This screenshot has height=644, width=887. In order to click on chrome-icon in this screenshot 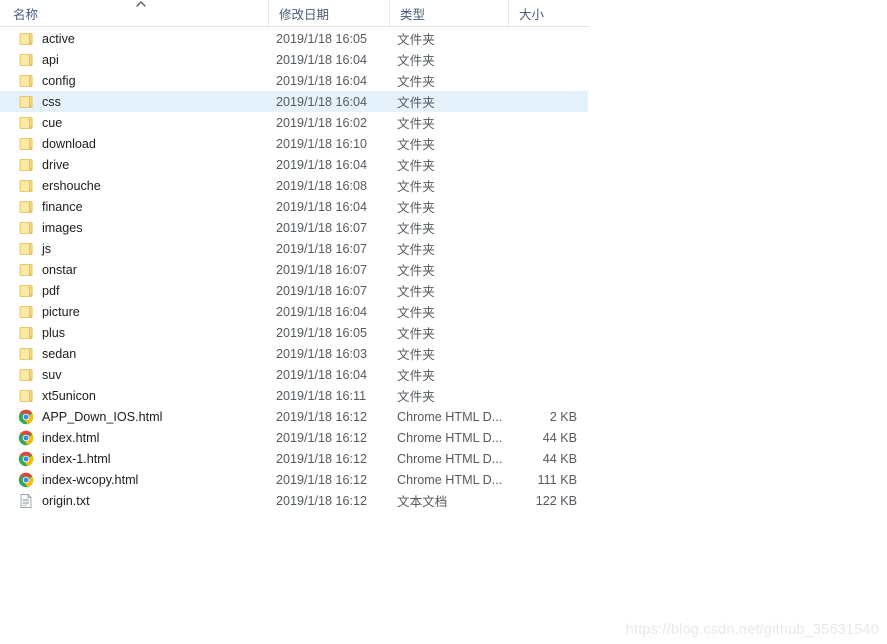, I will do `click(26, 438)`.